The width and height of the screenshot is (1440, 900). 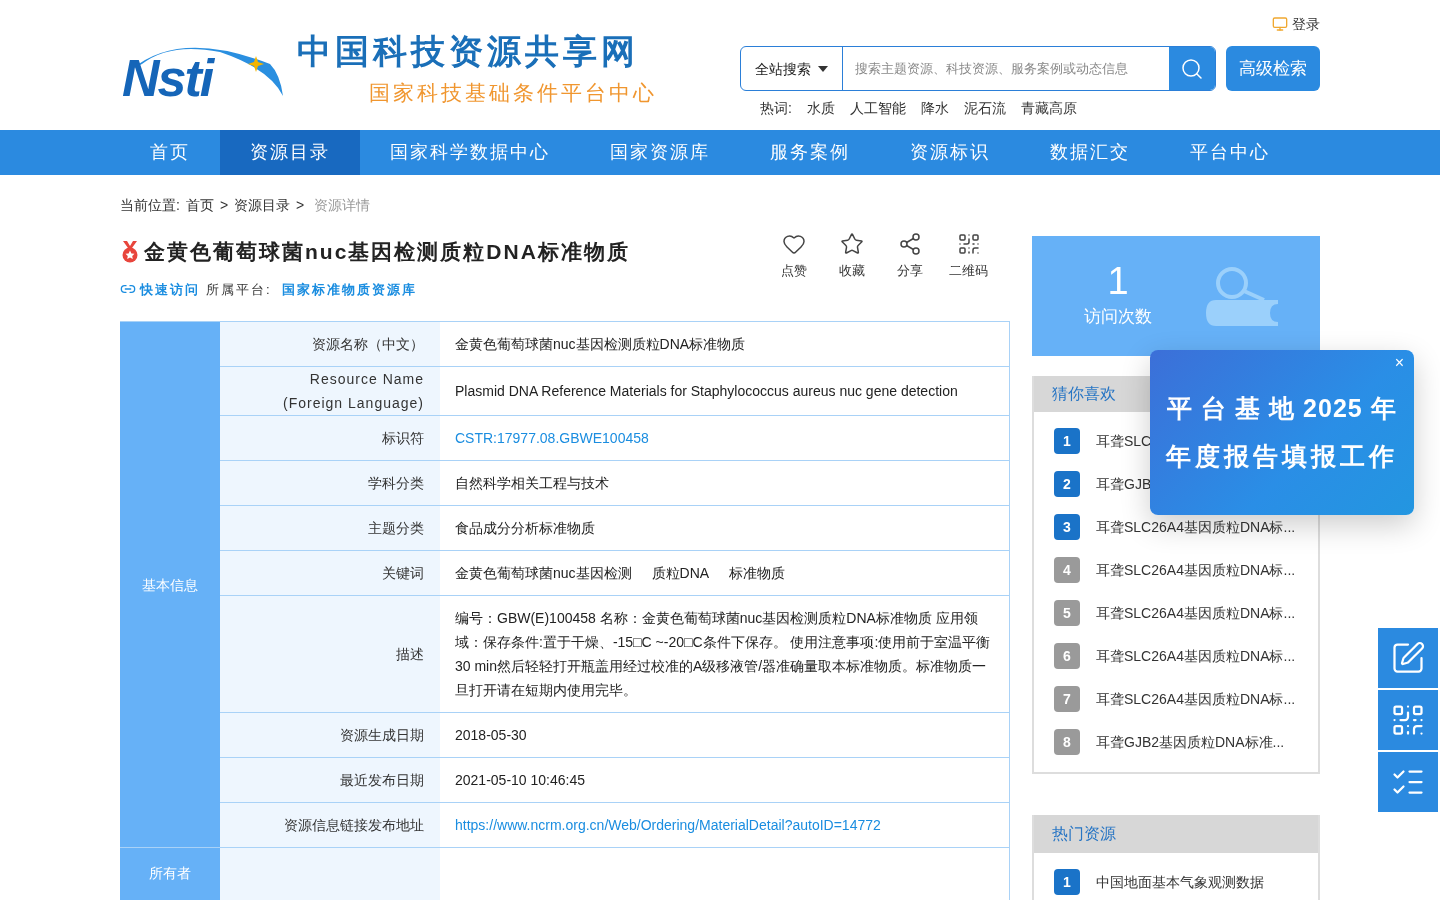 What do you see at coordinates (1273, 68) in the screenshot?
I see `advanced-search-button: 高级检索` at bounding box center [1273, 68].